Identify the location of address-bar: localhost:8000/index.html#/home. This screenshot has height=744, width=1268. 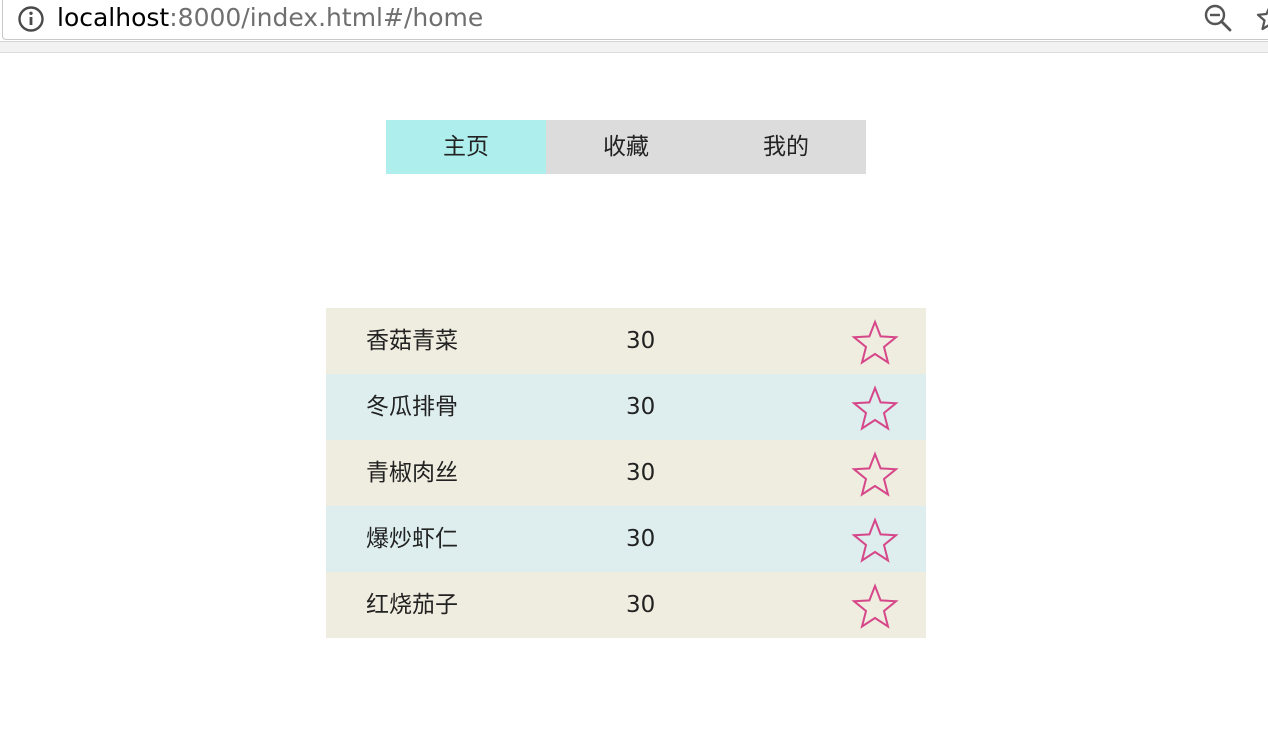
(635, 20).